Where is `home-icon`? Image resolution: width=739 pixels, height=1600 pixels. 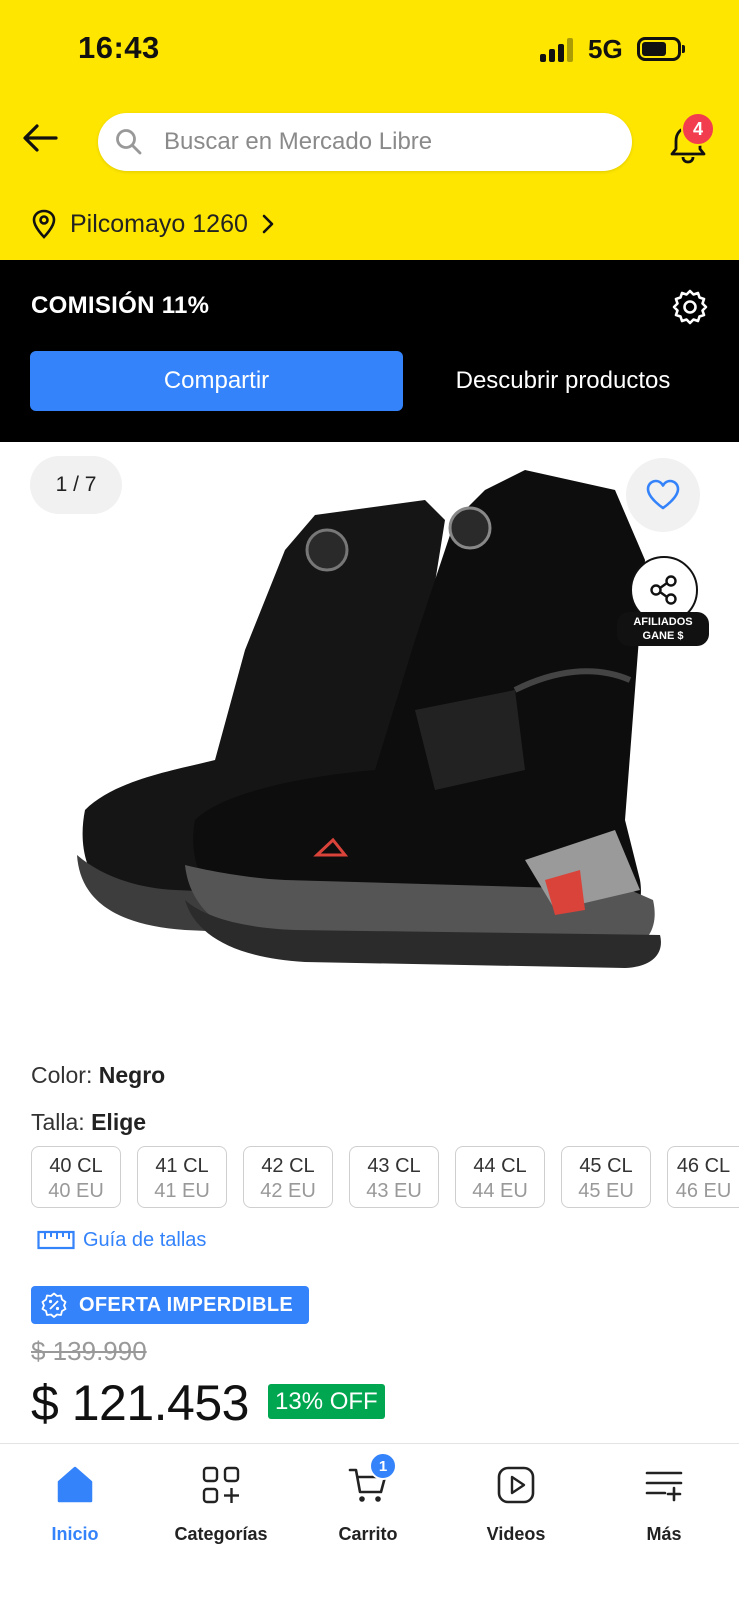
home-icon is located at coordinates (75, 1484).